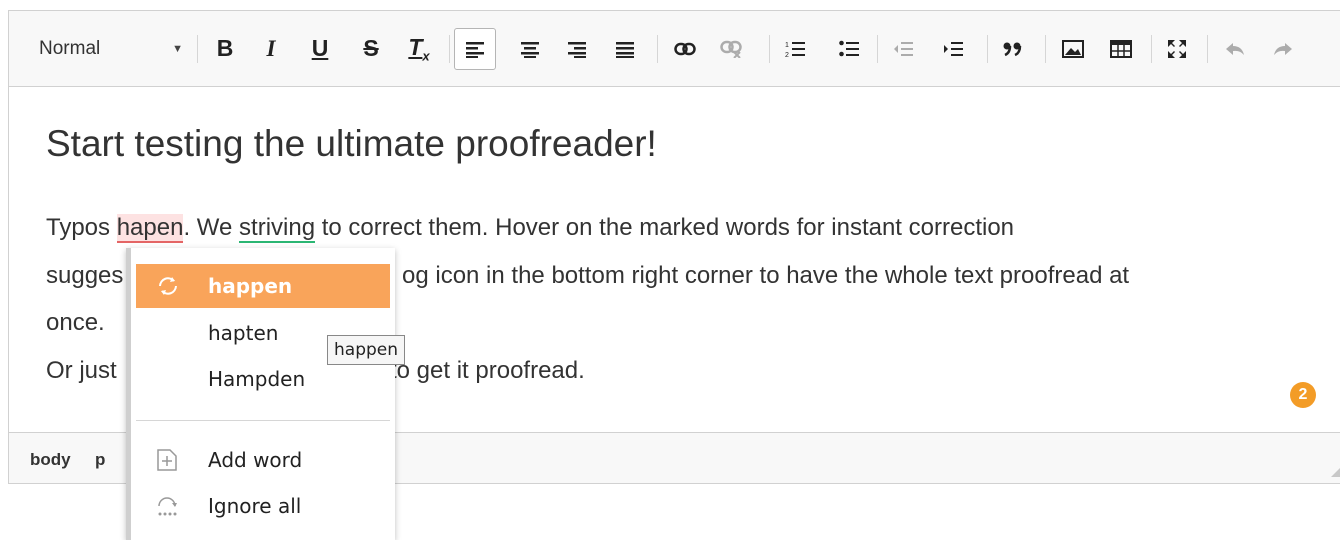 This screenshot has height=540, width=1340. I want to click on element-path-body: body, so click(50, 460).